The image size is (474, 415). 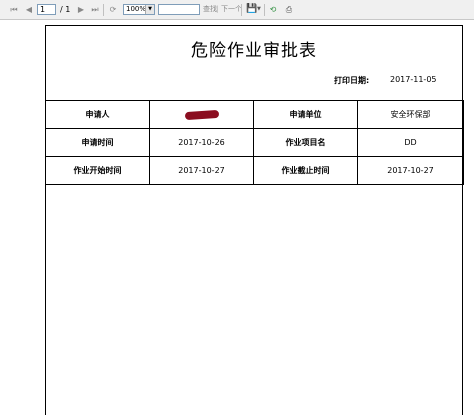 I want to click on work-item-label: 作业项目名, so click(x=305, y=142).